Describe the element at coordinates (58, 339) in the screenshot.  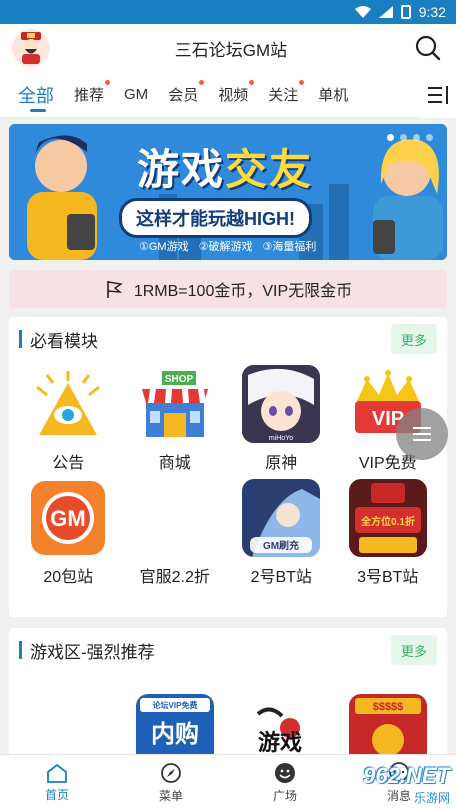
I see `section-title: 必看模块` at that location.